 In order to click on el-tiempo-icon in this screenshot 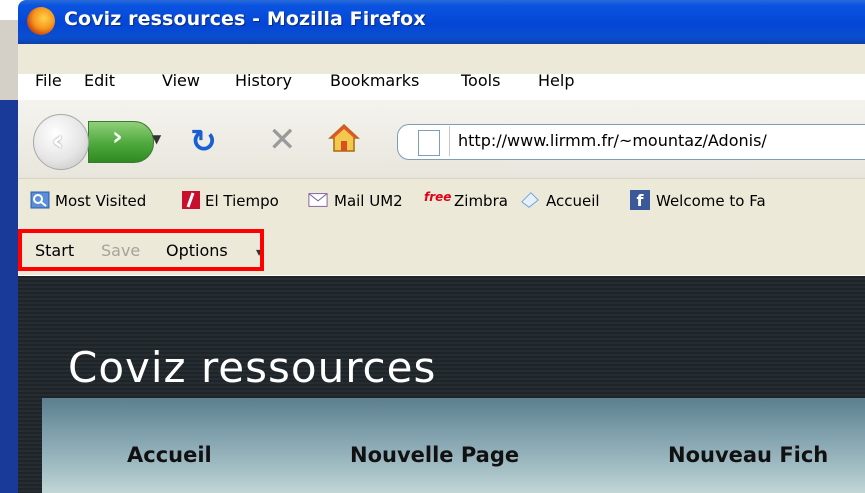, I will do `click(191, 200)`.